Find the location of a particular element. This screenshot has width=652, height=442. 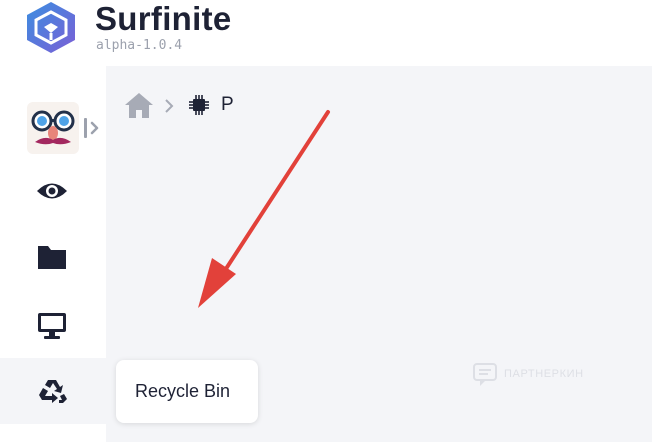

watermark: ПАРТНЕРКИН is located at coordinates (552, 375).